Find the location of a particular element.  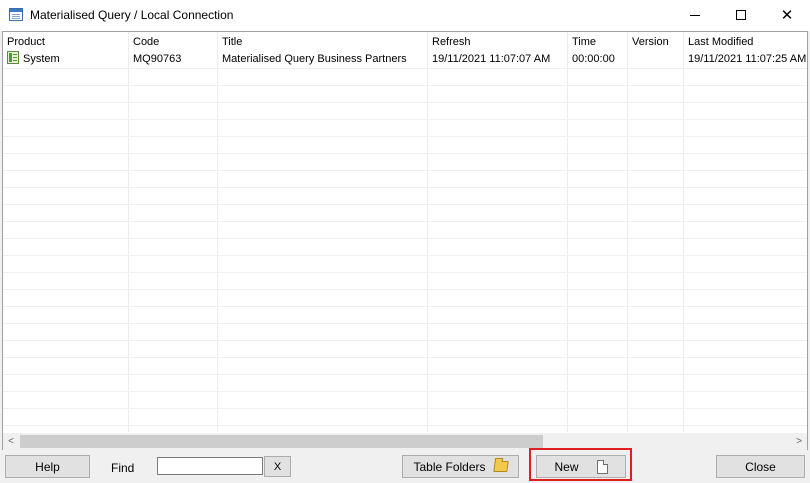

column-header-version: Version is located at coordinates (655, 41).